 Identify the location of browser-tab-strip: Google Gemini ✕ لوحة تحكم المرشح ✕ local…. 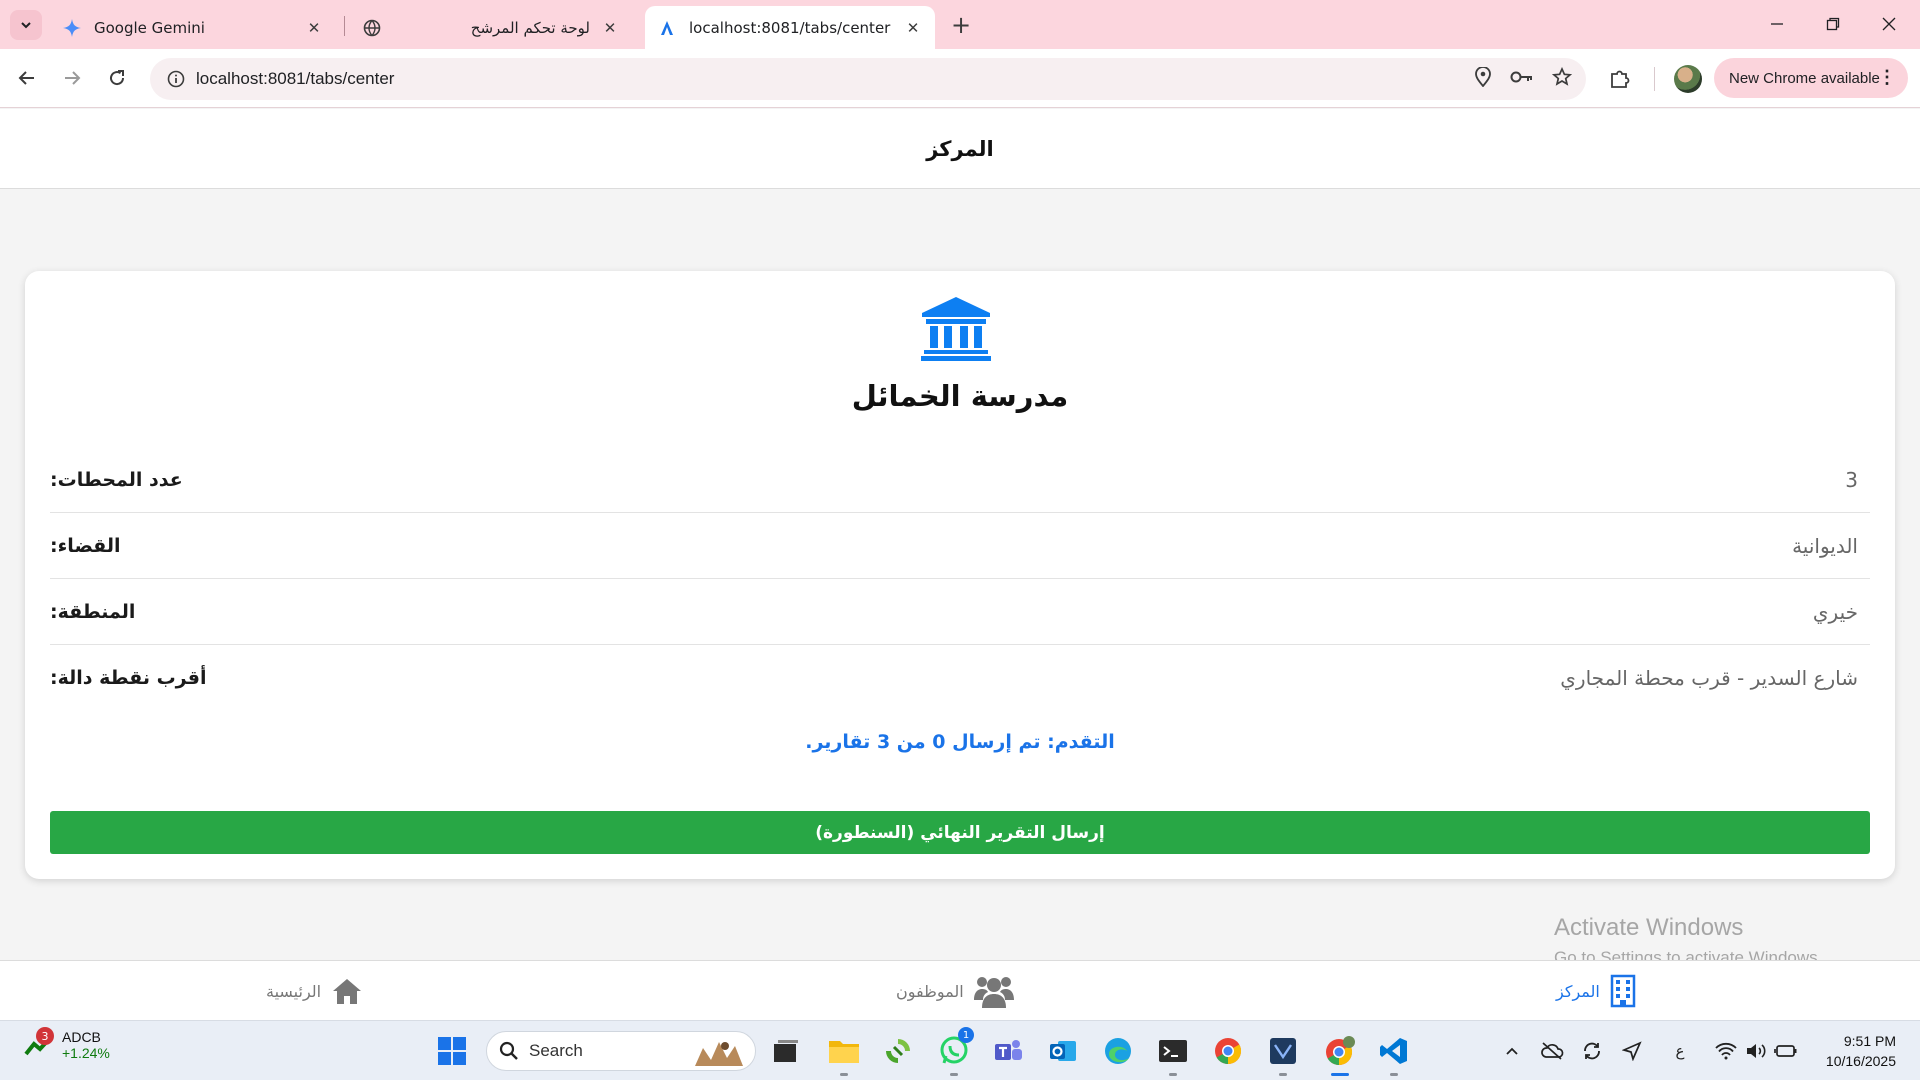
(960, 24).